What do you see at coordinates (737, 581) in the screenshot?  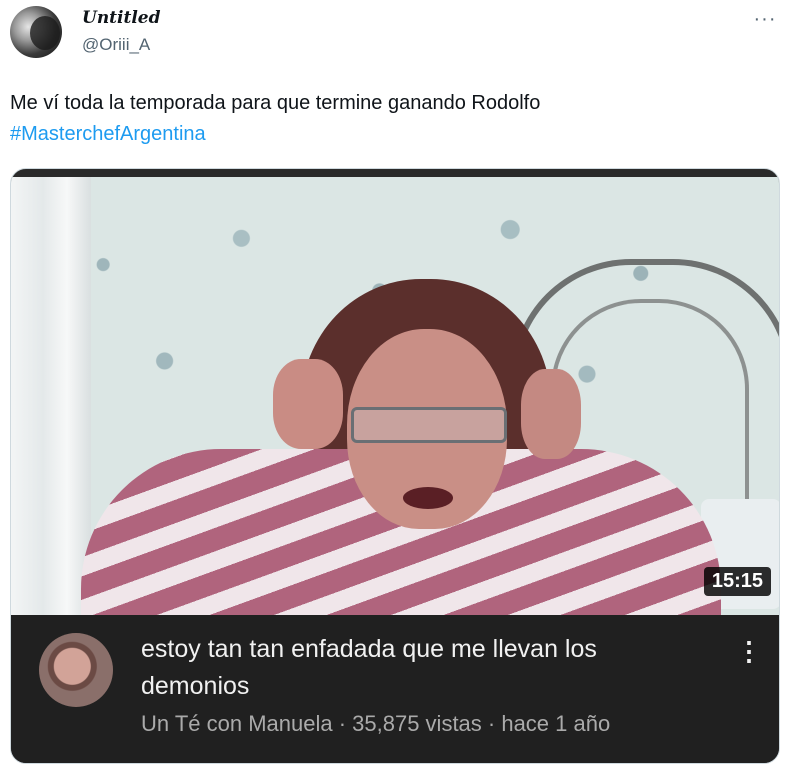 I see `duration-badge: 15:15` at bounding box center [737, 581].